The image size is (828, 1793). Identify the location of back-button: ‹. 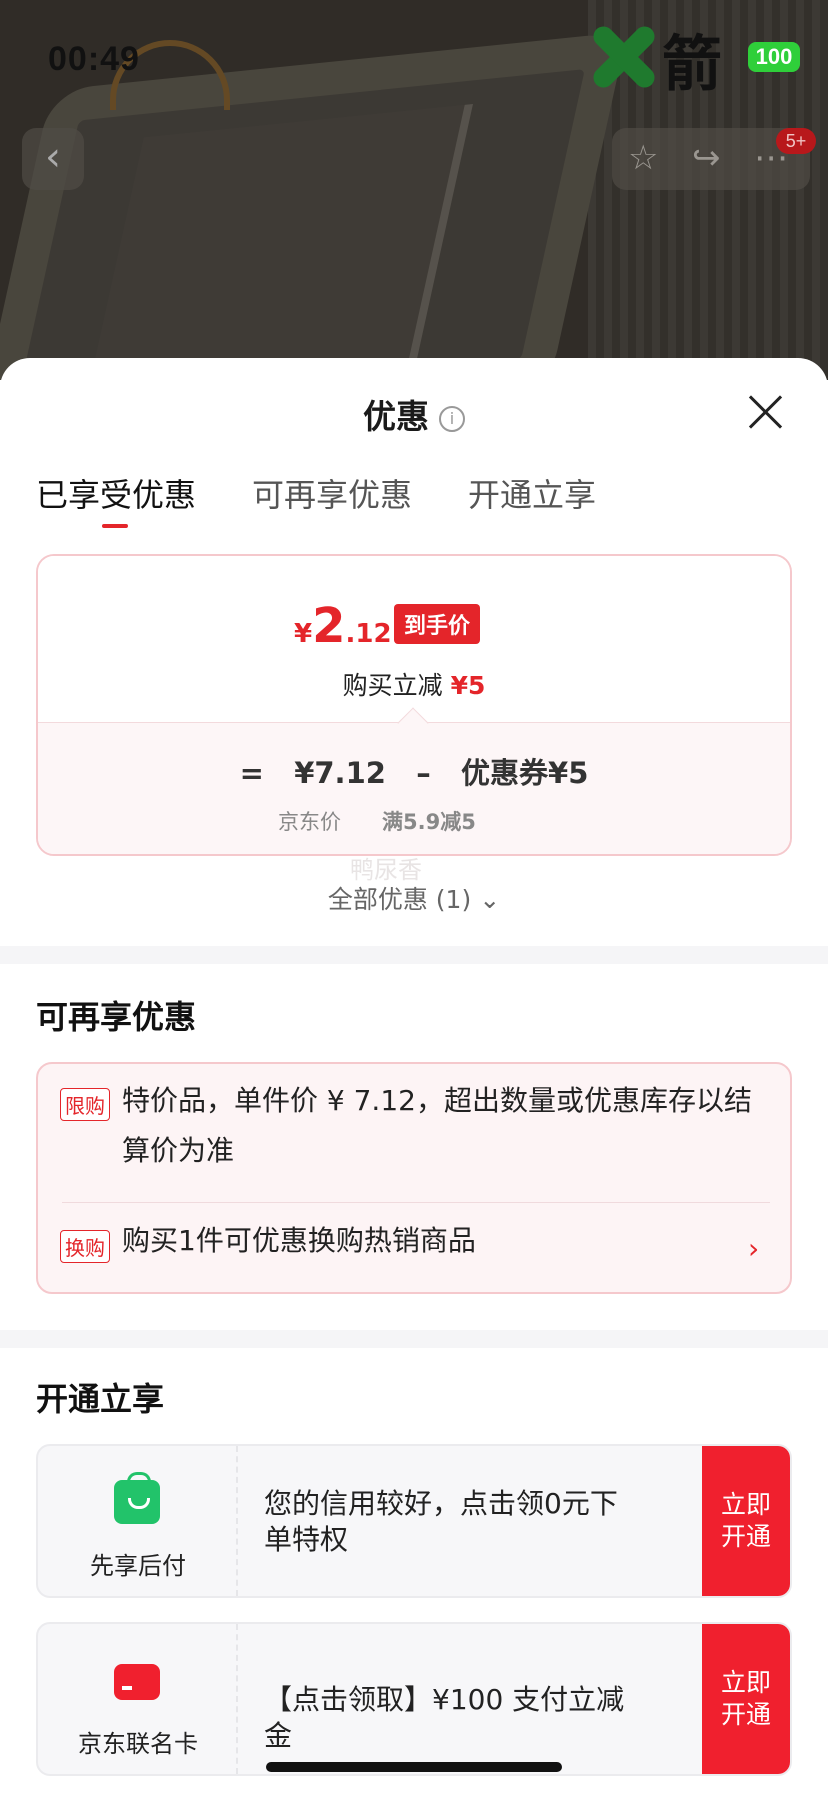
(53, 159).